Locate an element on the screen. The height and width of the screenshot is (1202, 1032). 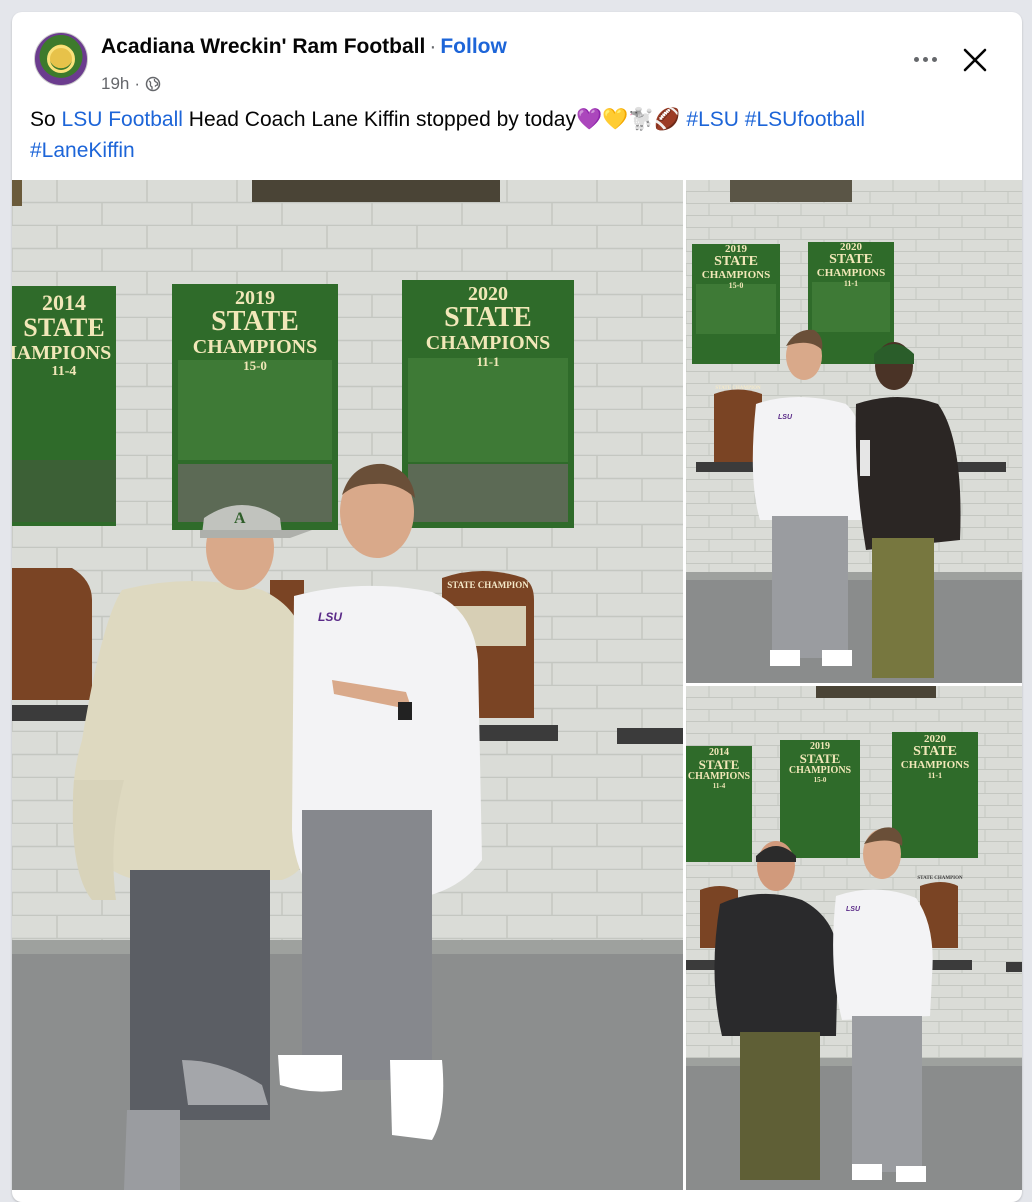
banner-2014: 2014 STATE CHAMPIONS 11-4 is located at coordinates (64, 336).